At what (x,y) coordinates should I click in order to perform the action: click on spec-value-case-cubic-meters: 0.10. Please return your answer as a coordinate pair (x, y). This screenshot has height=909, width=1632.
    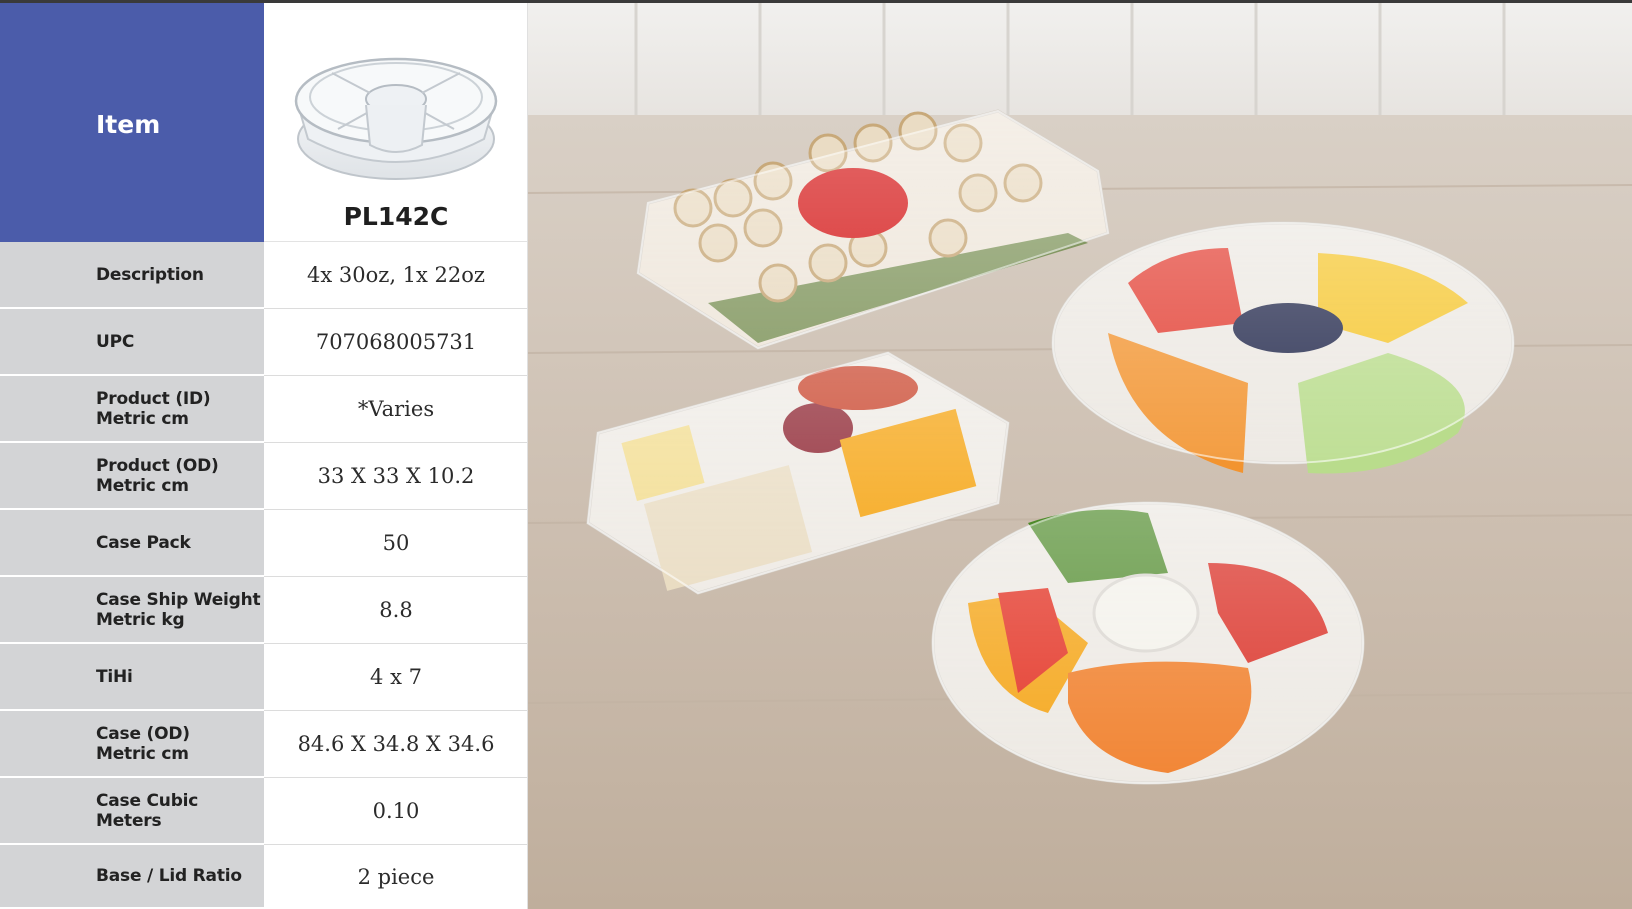
    Looking at the image, I should click on (396, 811).